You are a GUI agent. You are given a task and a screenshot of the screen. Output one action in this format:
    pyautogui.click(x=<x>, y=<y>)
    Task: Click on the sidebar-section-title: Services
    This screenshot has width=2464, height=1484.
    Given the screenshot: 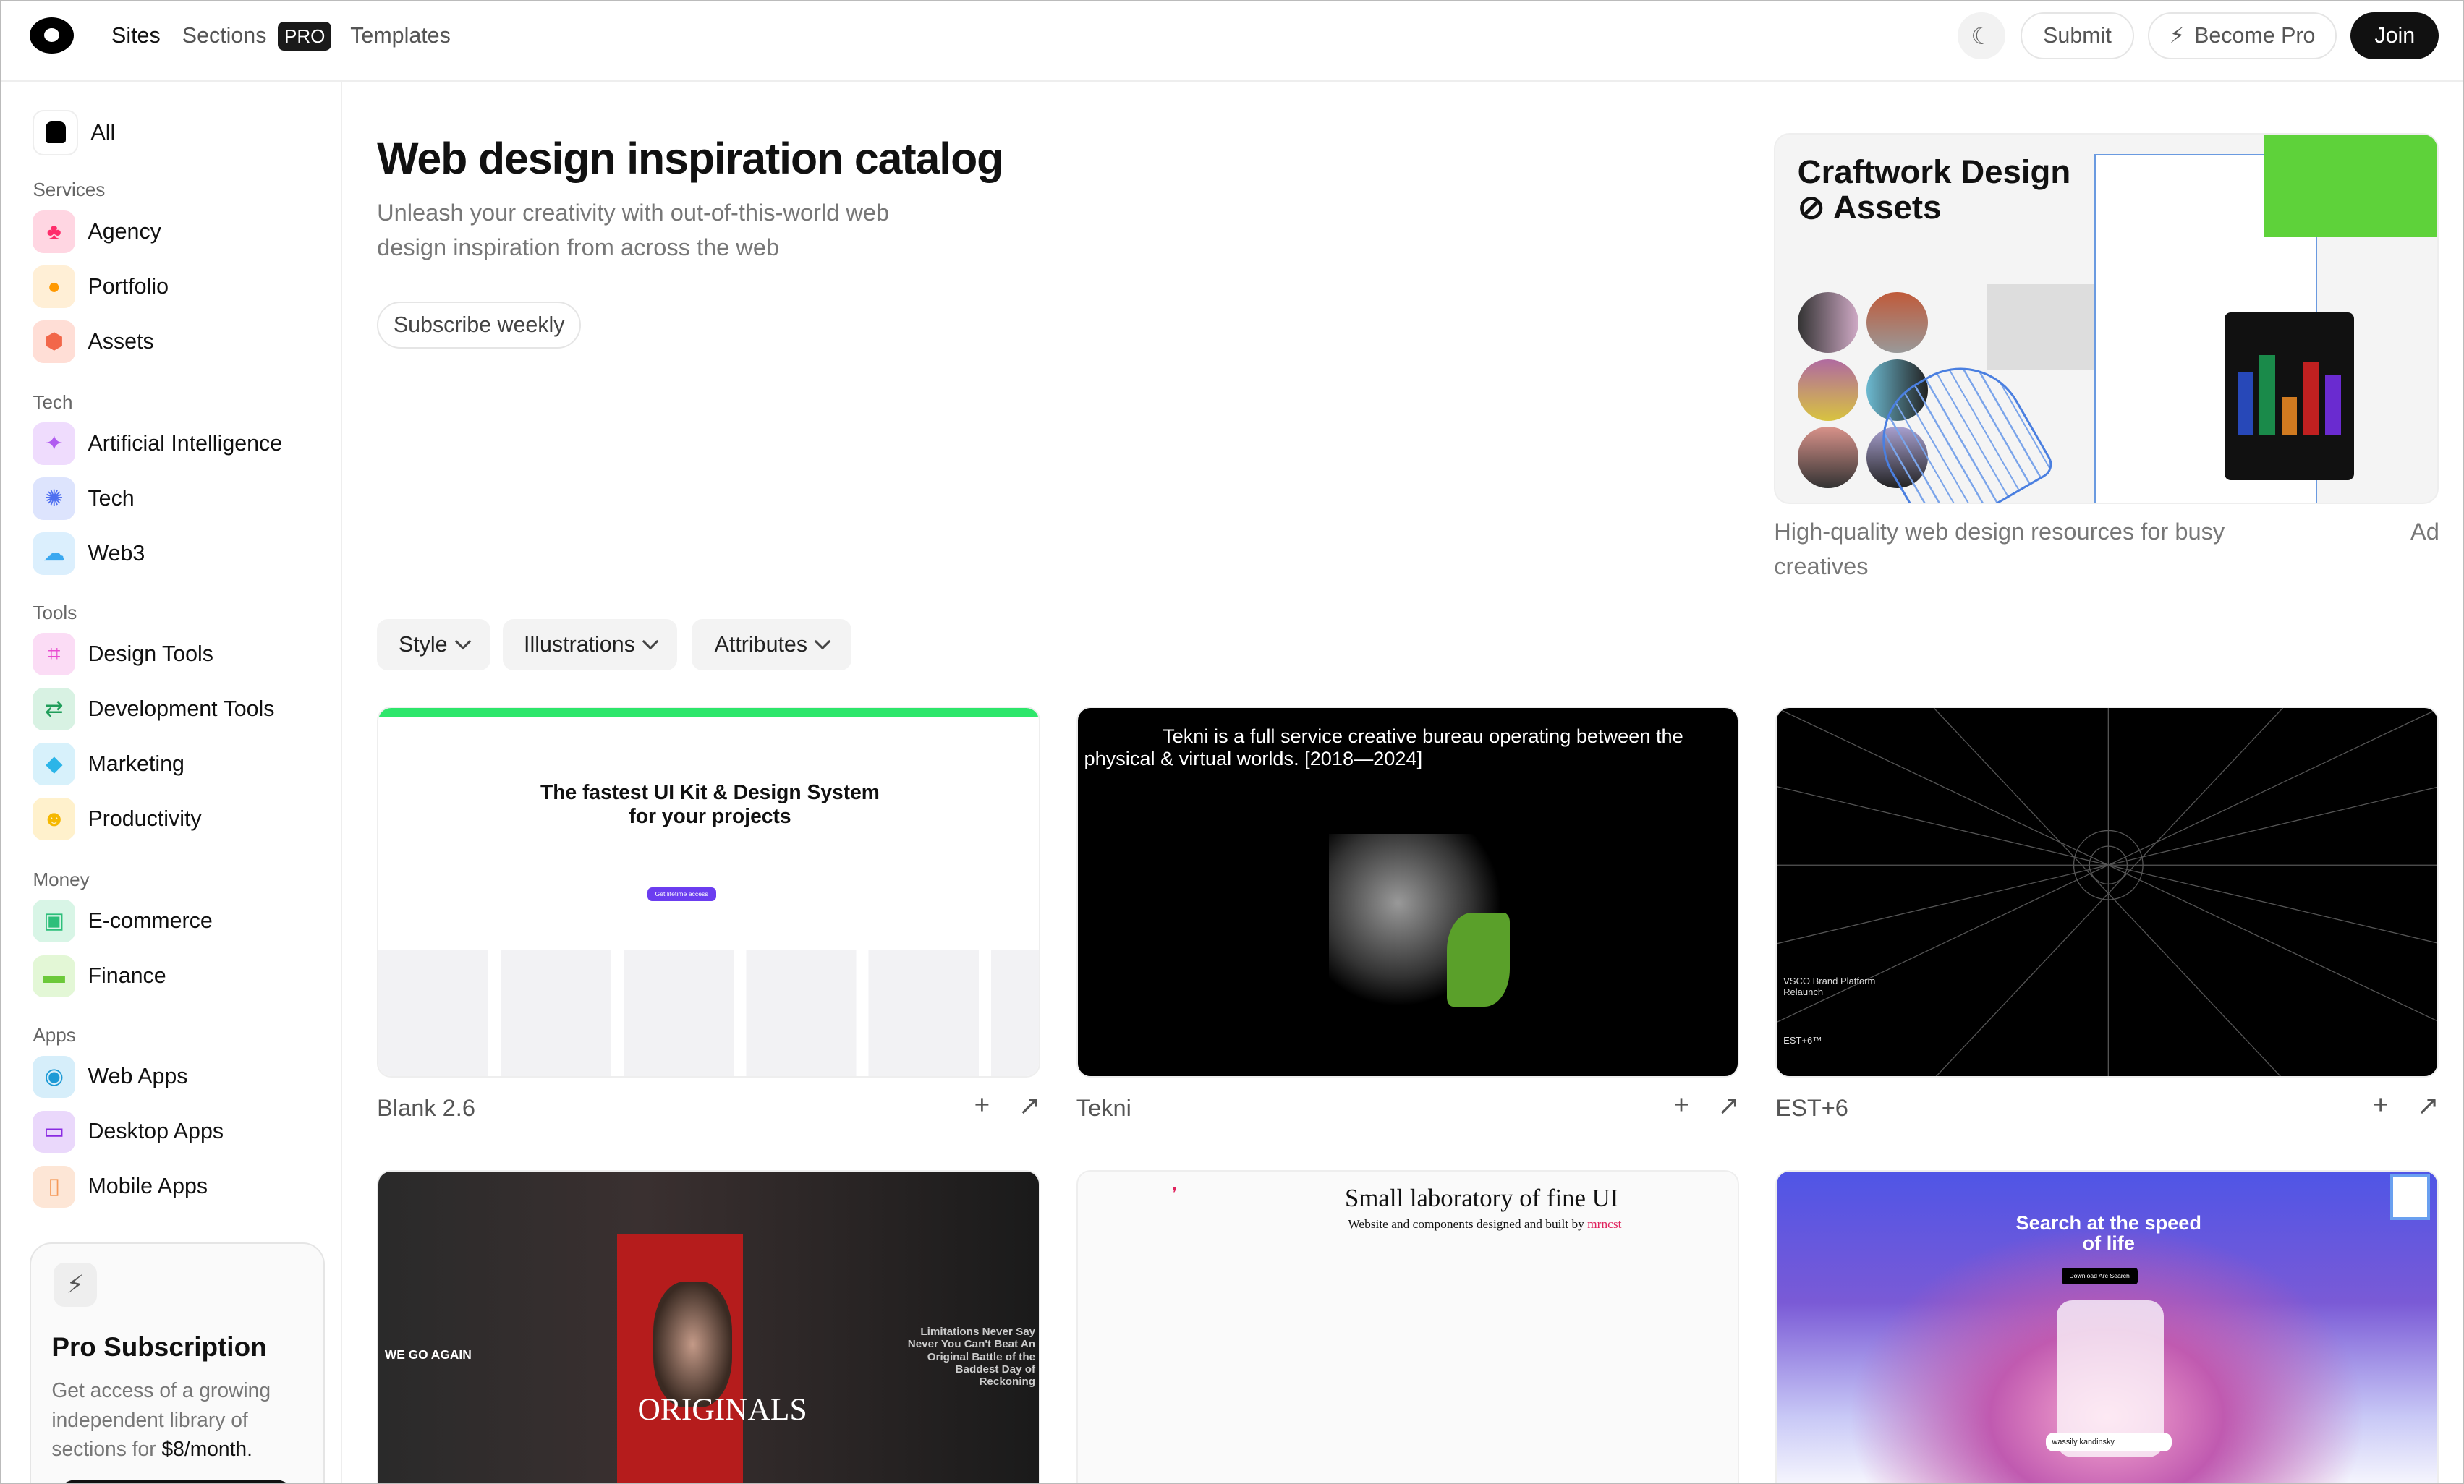 What is the action you would take?
    pyautogui.click(x=69, y=190)
    